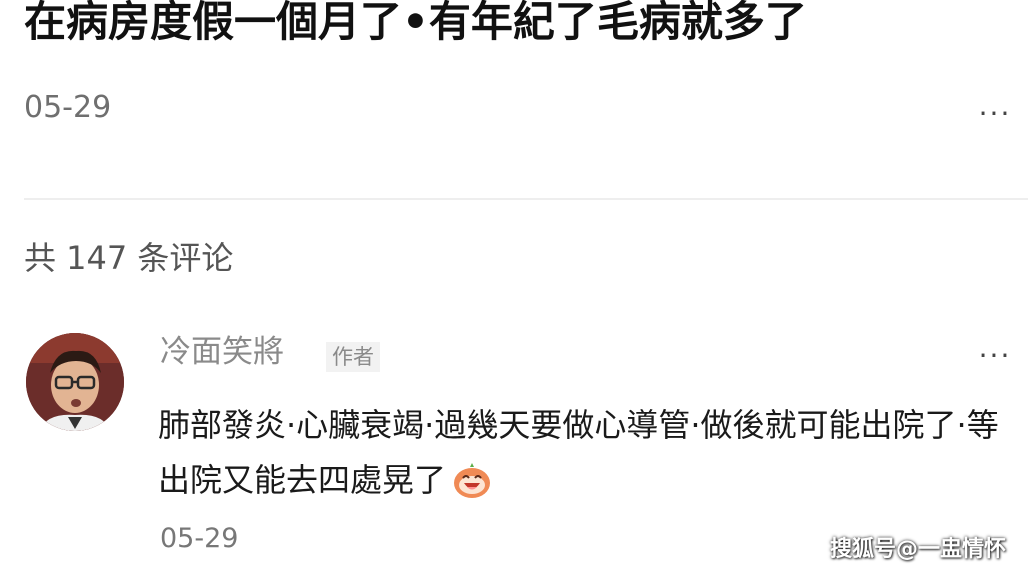 This screenshot has height=571, width=1028. I want to click on post-title: 在病房度假一個月了•有年紀了毛病就多了, so click(415, 23).